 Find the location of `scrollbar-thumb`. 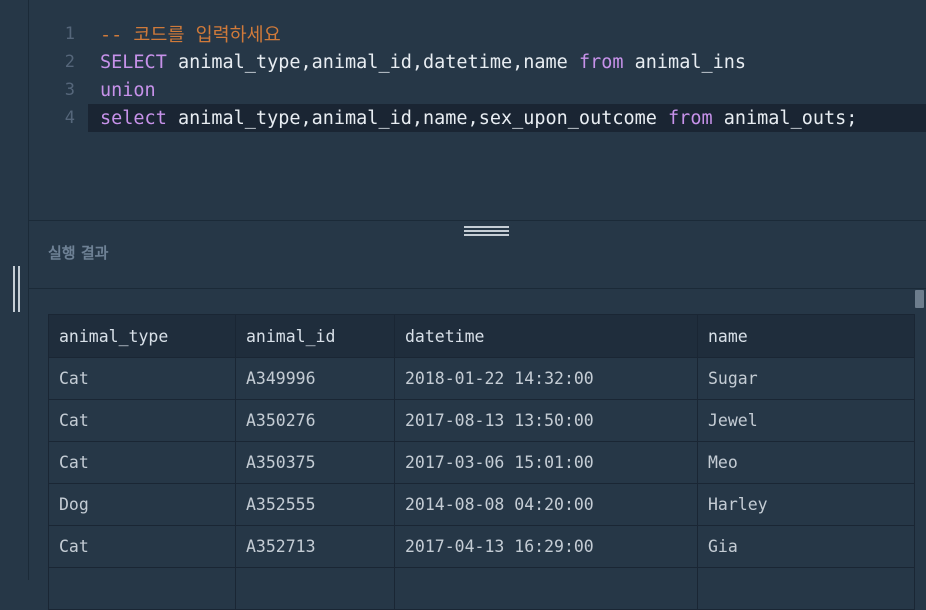

scrollbar-thumb is located at coordinates (919, 299).